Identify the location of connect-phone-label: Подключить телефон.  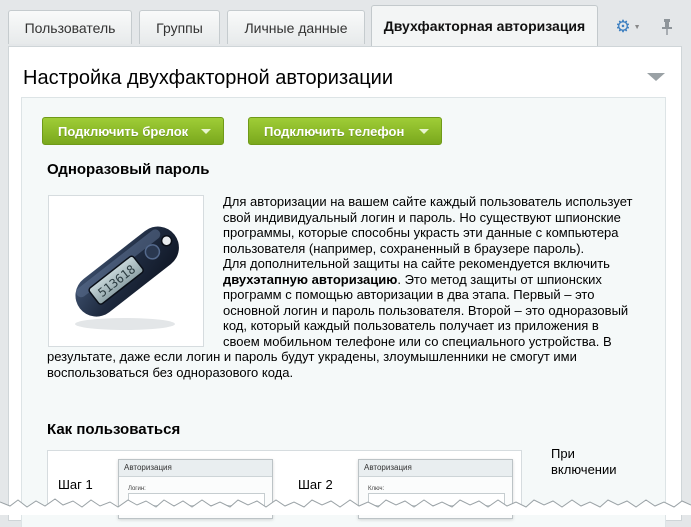
(334, 131).